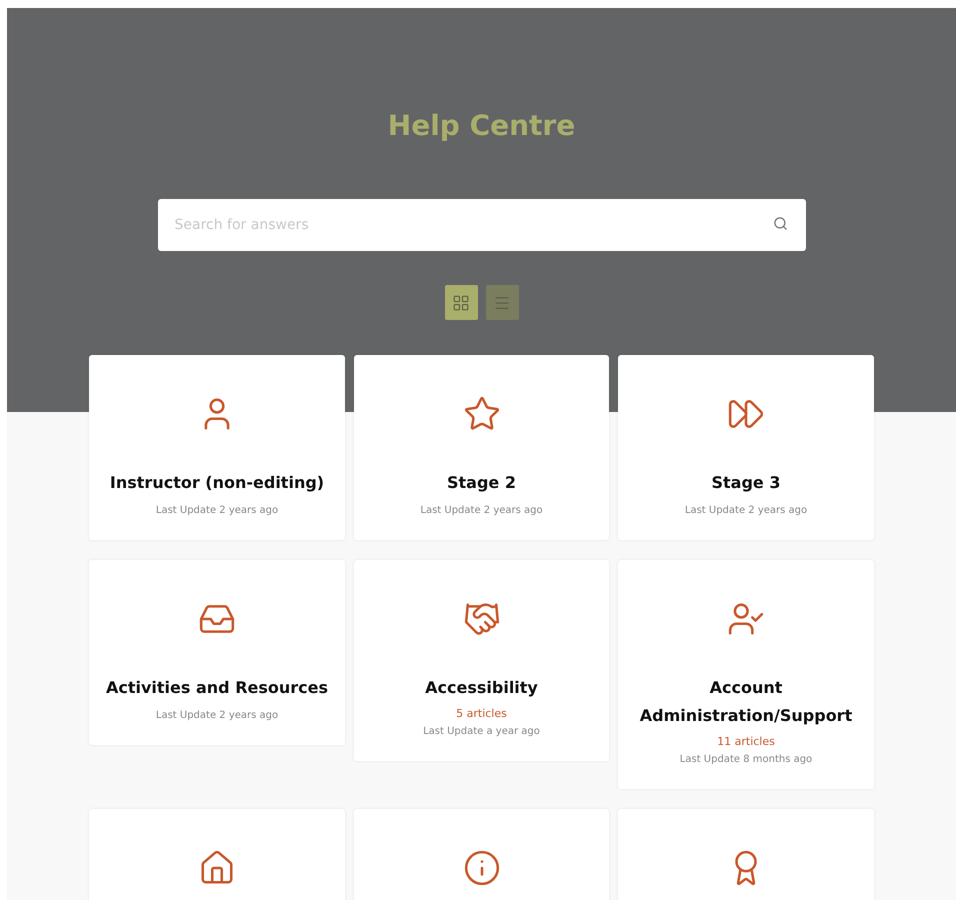 Image resolution: width=956 pixels, height=900 pixels. I want to click on grid-icon, so click(461, 303).